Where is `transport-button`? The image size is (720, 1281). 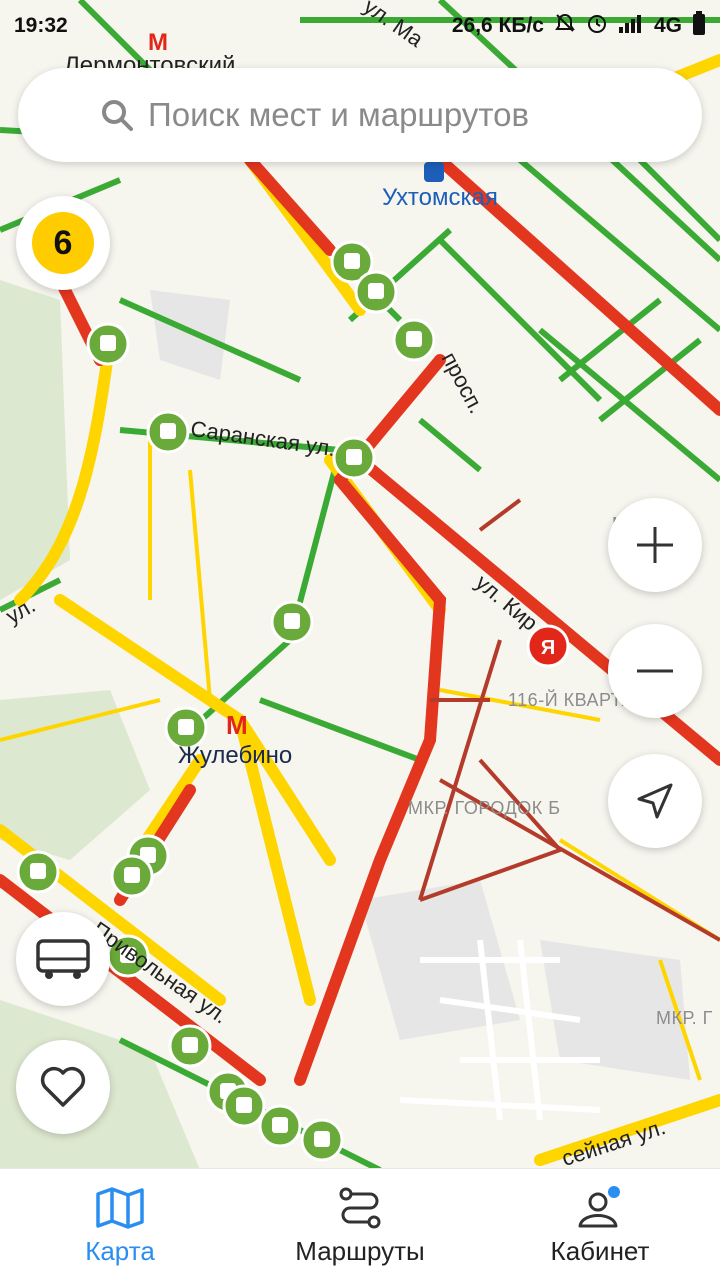 transport-button is located at coordinates (63, 959).